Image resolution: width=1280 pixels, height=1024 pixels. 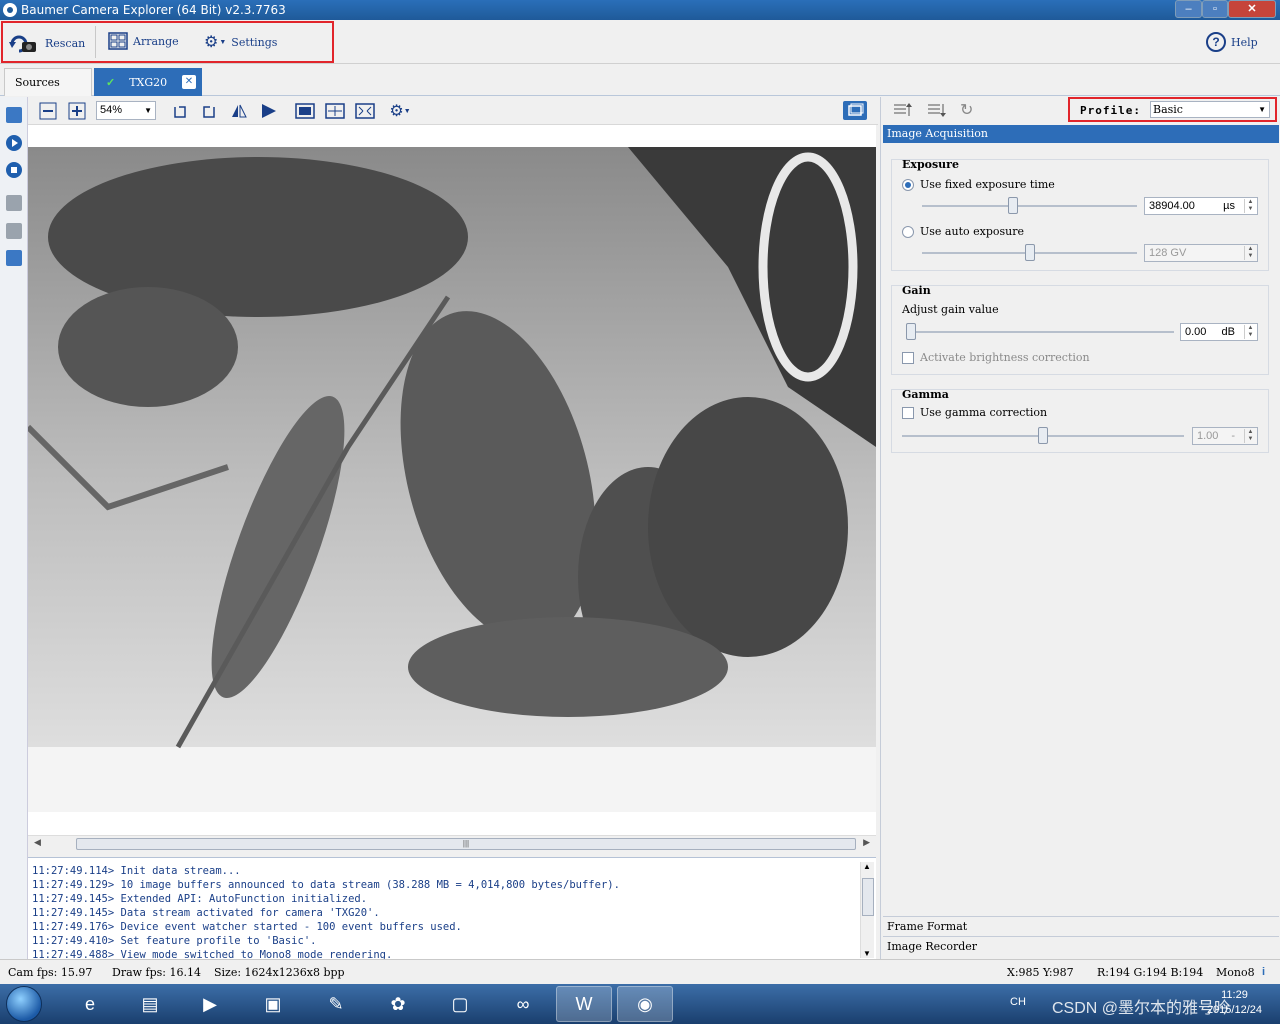 I want to click on maximize-button: ▫, so click(x=1215, y=9).